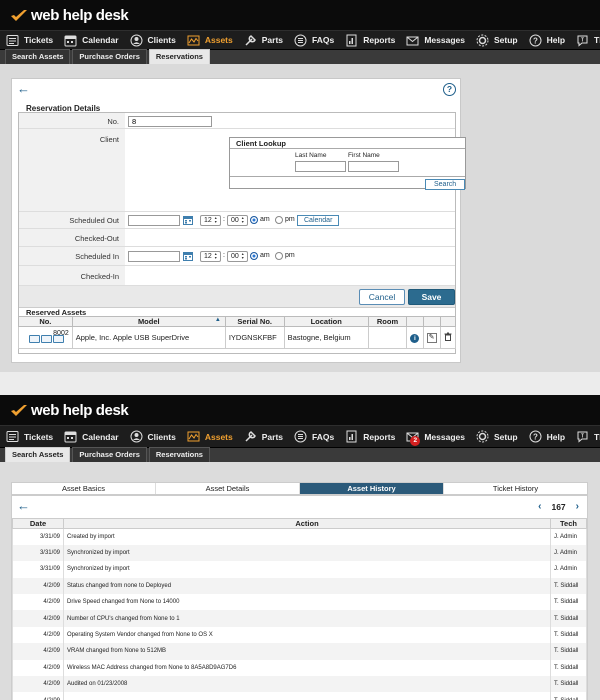  Describe the element at coordinates (307, 553) in the screenshot. I see `history-action: Synchronized by import` at that location.